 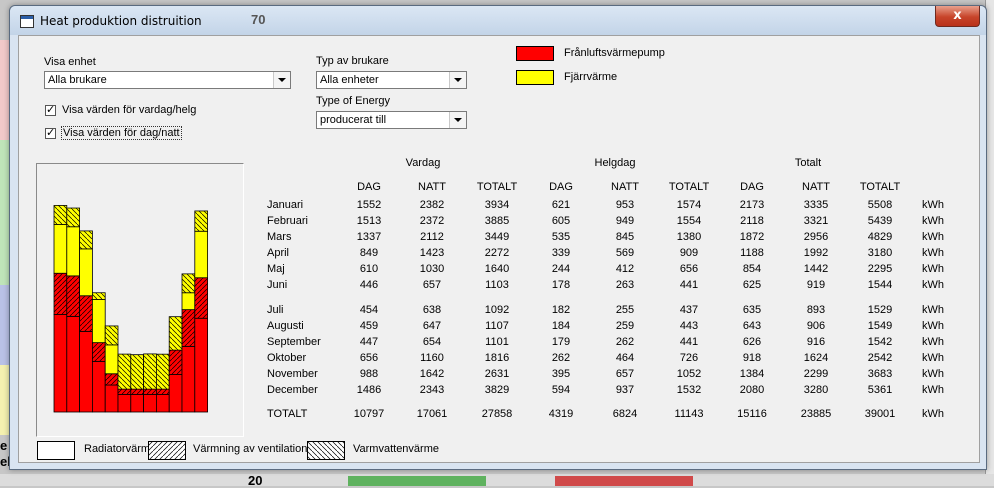 I want to click on table-cell: 1642, so click(x=432, y=374).